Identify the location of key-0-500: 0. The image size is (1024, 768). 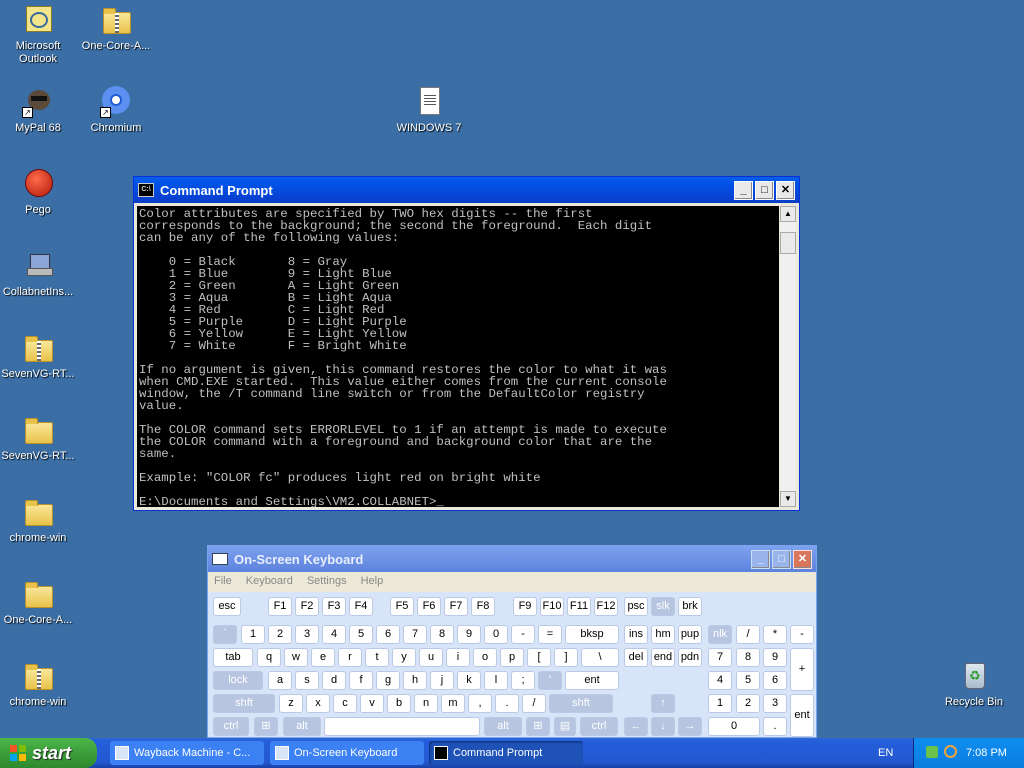
(734, 726).